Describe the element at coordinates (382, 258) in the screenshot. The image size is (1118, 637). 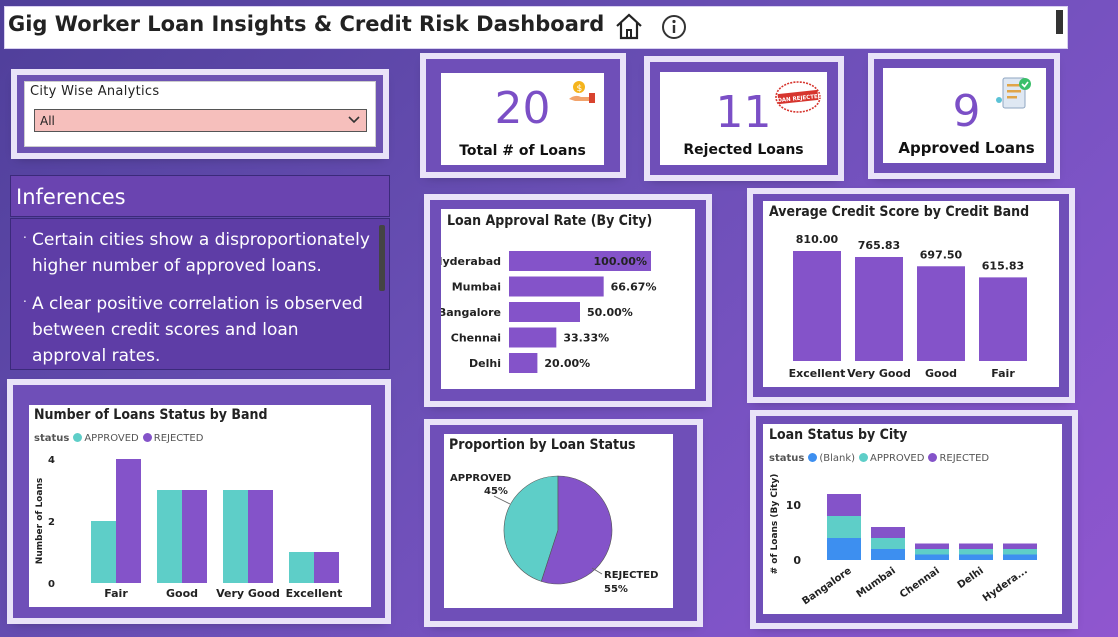
I see `inferences-scrollbar` at that location.